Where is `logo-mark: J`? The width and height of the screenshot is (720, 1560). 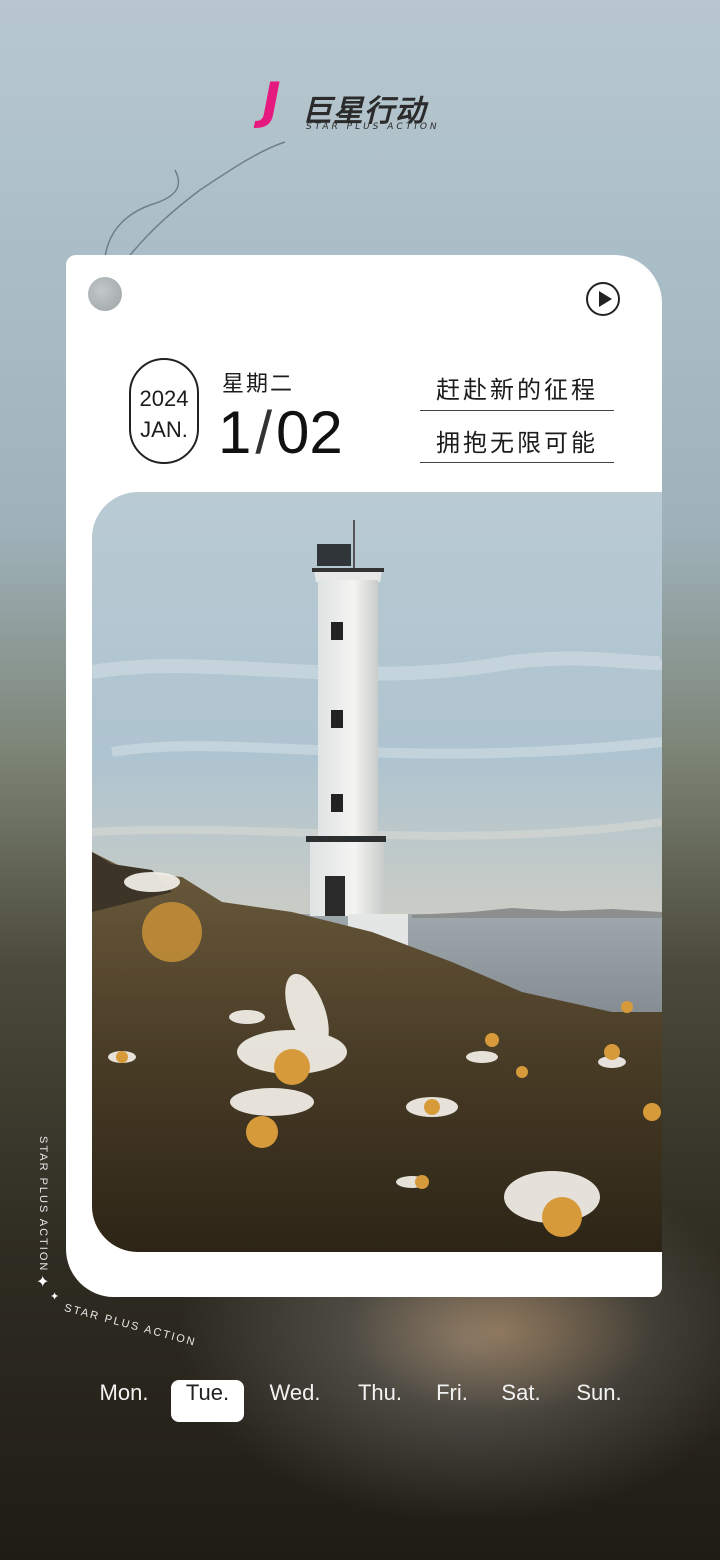 logo-mark: J is located at coordinates (271, 101).